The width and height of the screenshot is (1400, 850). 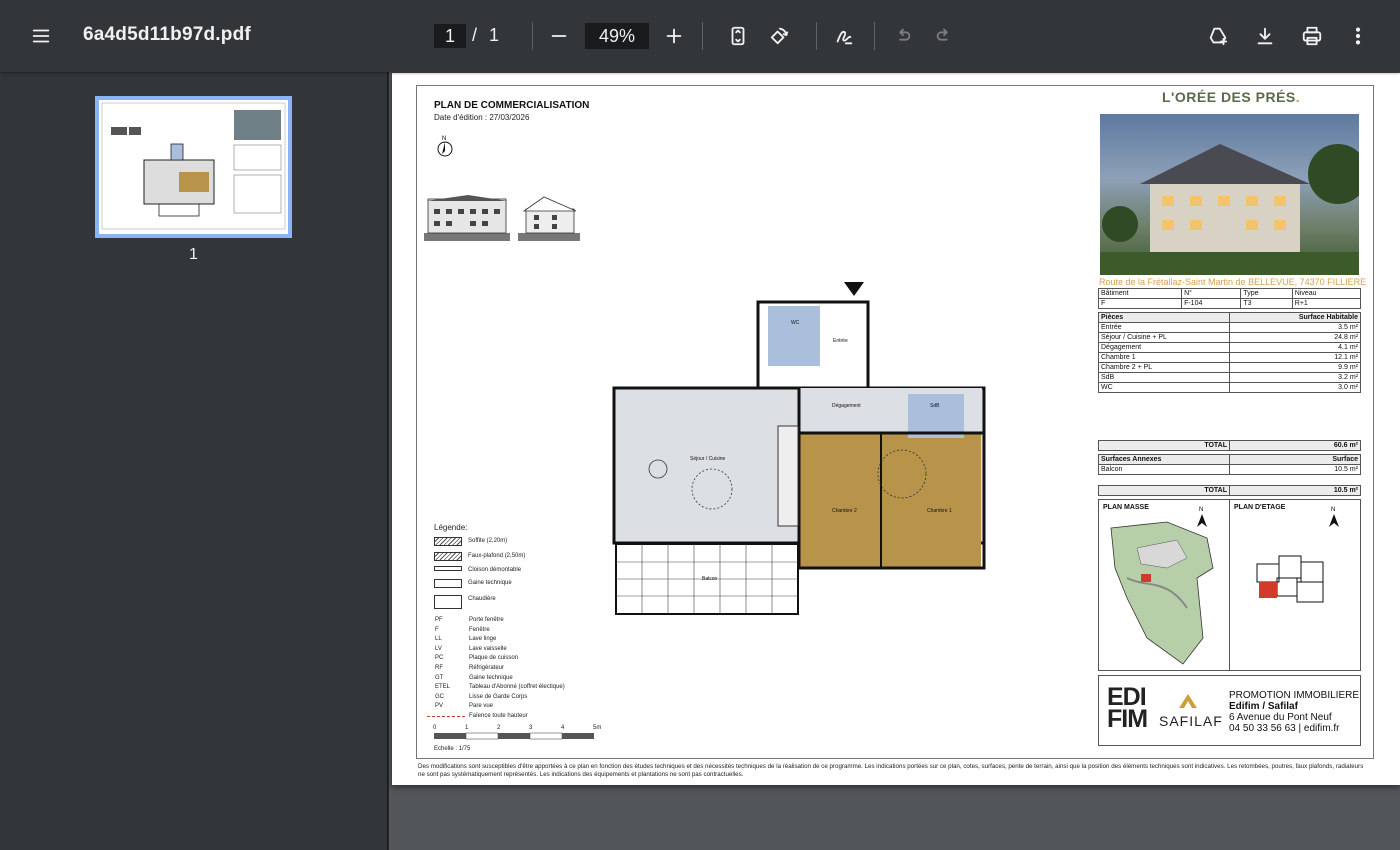 What do you see at coordinates (1164, 490) in the screenshot?
I see `total-annex-label: TOTAL` at bounding box center [1164, 490].